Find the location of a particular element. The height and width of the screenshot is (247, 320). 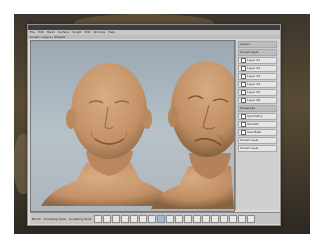

option-row: Use Mask is located at coordinates (257, 132).